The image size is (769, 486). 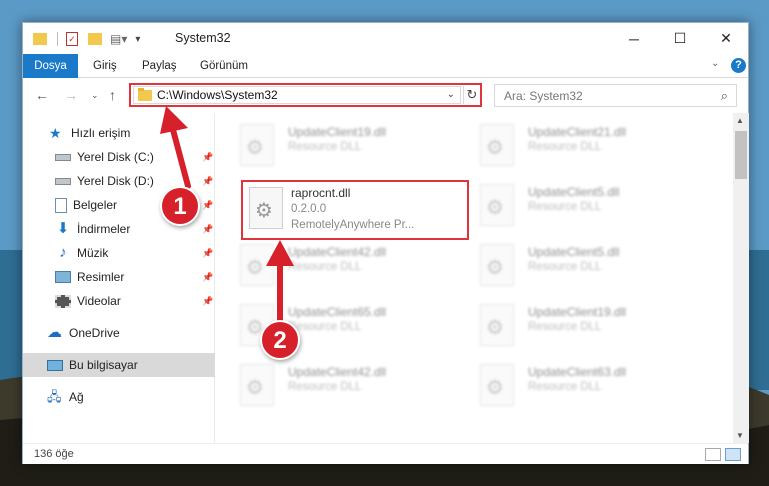 What do you see at coordinates (577, 372) in the screenshot?
I see `file-name: UpdateClient63.dll` at bounding box center [577, 372].